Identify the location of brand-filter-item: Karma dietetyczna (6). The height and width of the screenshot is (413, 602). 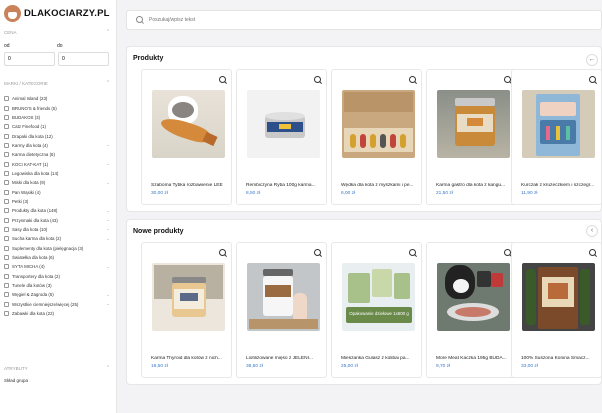
(57, 154).